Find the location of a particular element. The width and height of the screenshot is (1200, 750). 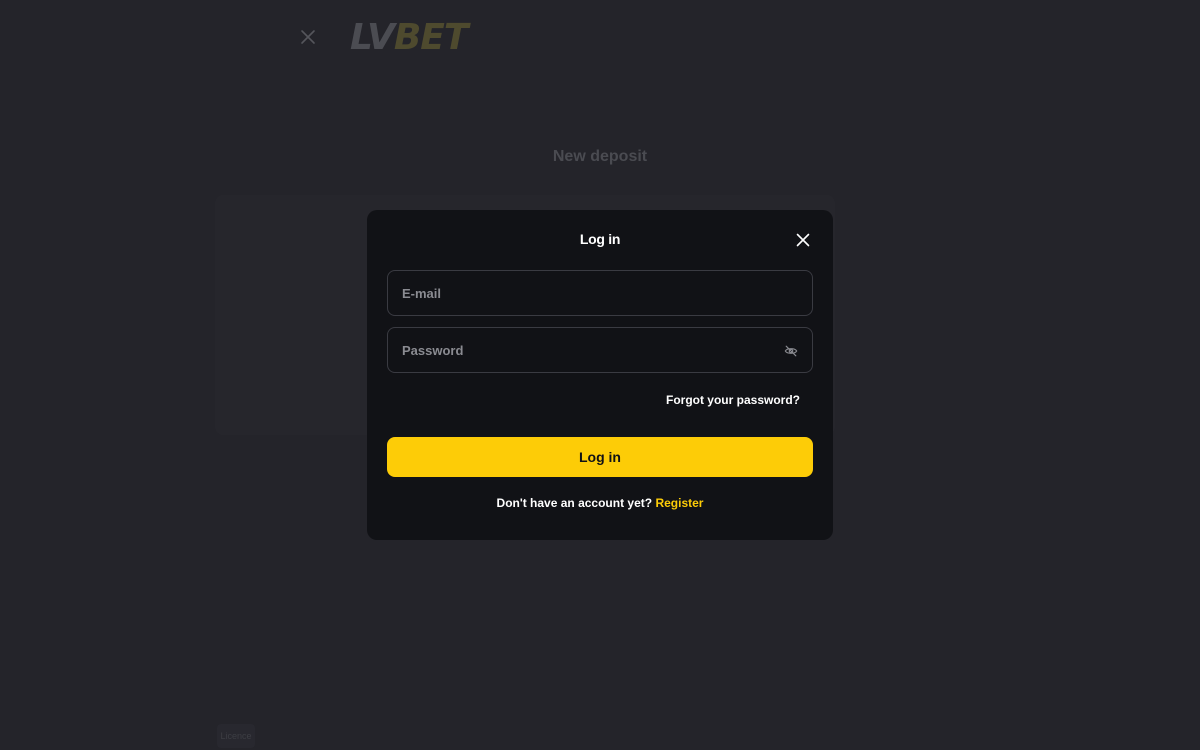

email-field-wrapper is located at coordinates (600, 293).